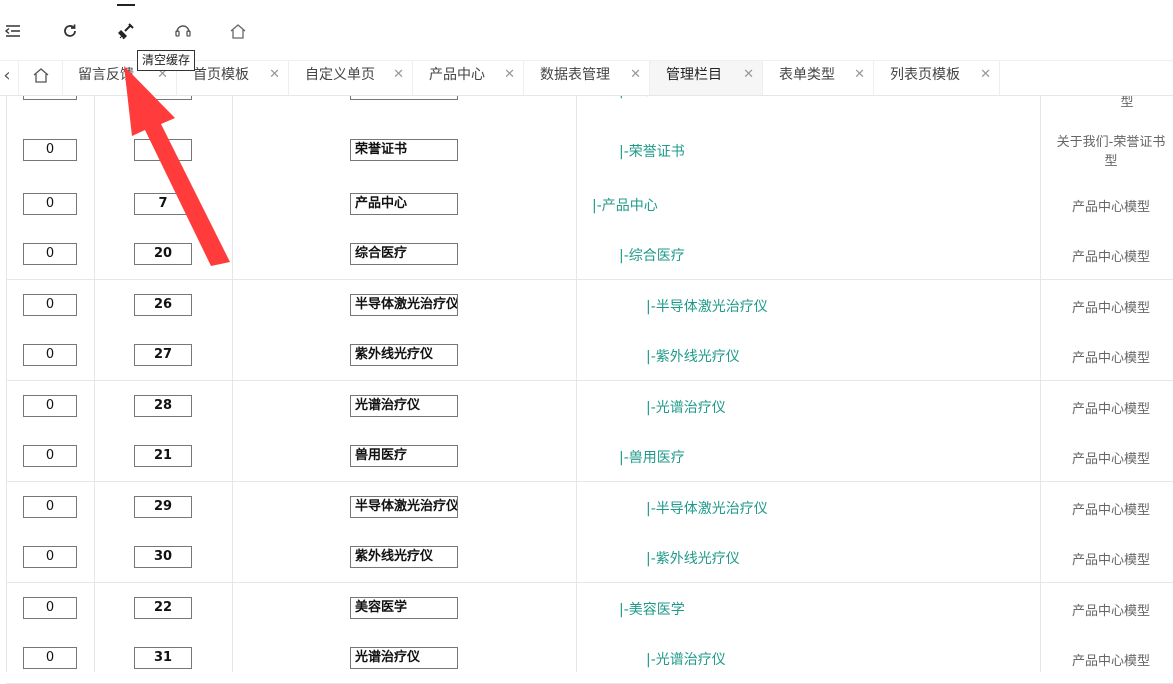 This screenshot has height=684, width=1173. I want to click on red-arrow-annotation, so click(177, 166).